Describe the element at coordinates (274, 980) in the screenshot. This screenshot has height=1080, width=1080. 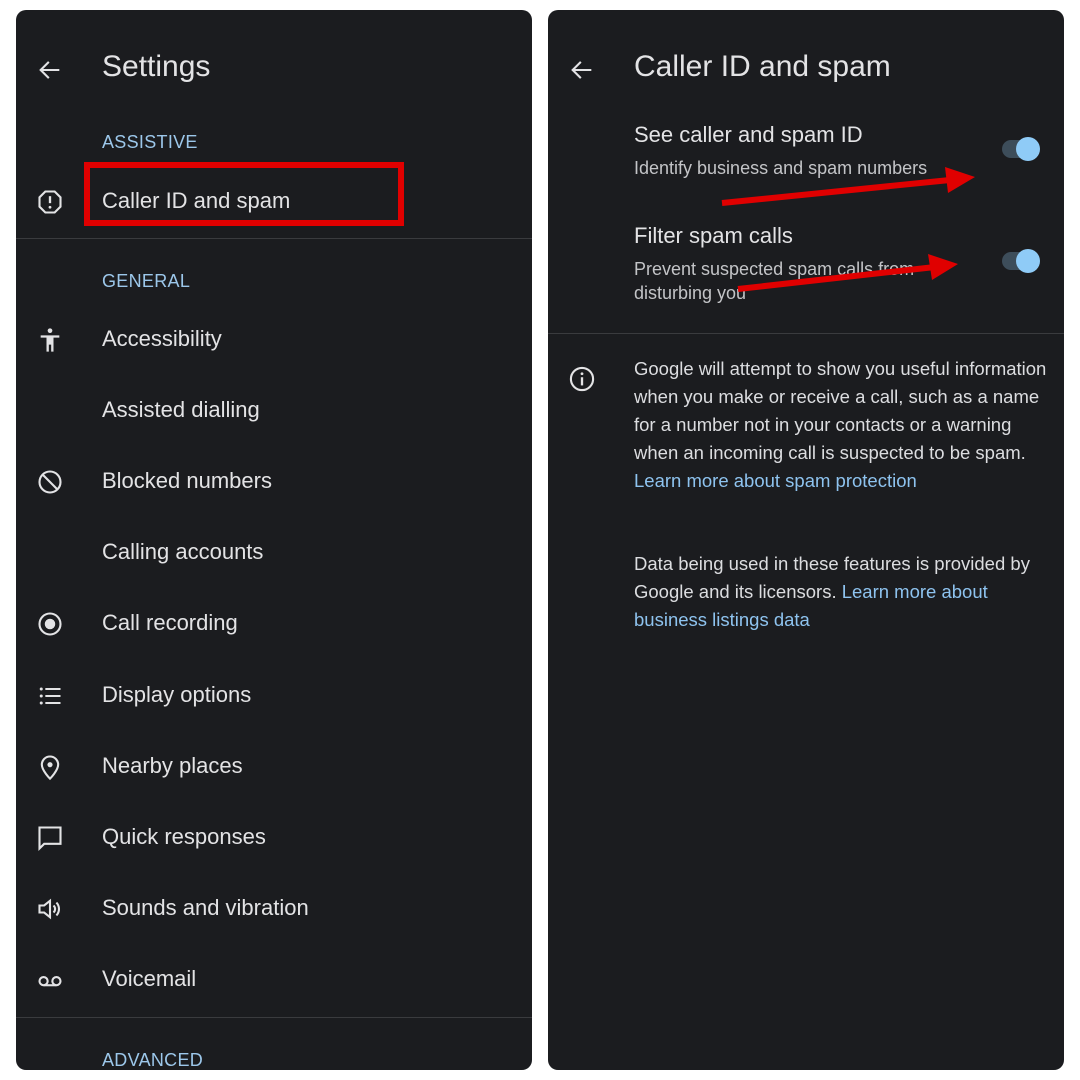
I see `settings-item-voicemail: Voicemail` at that location.